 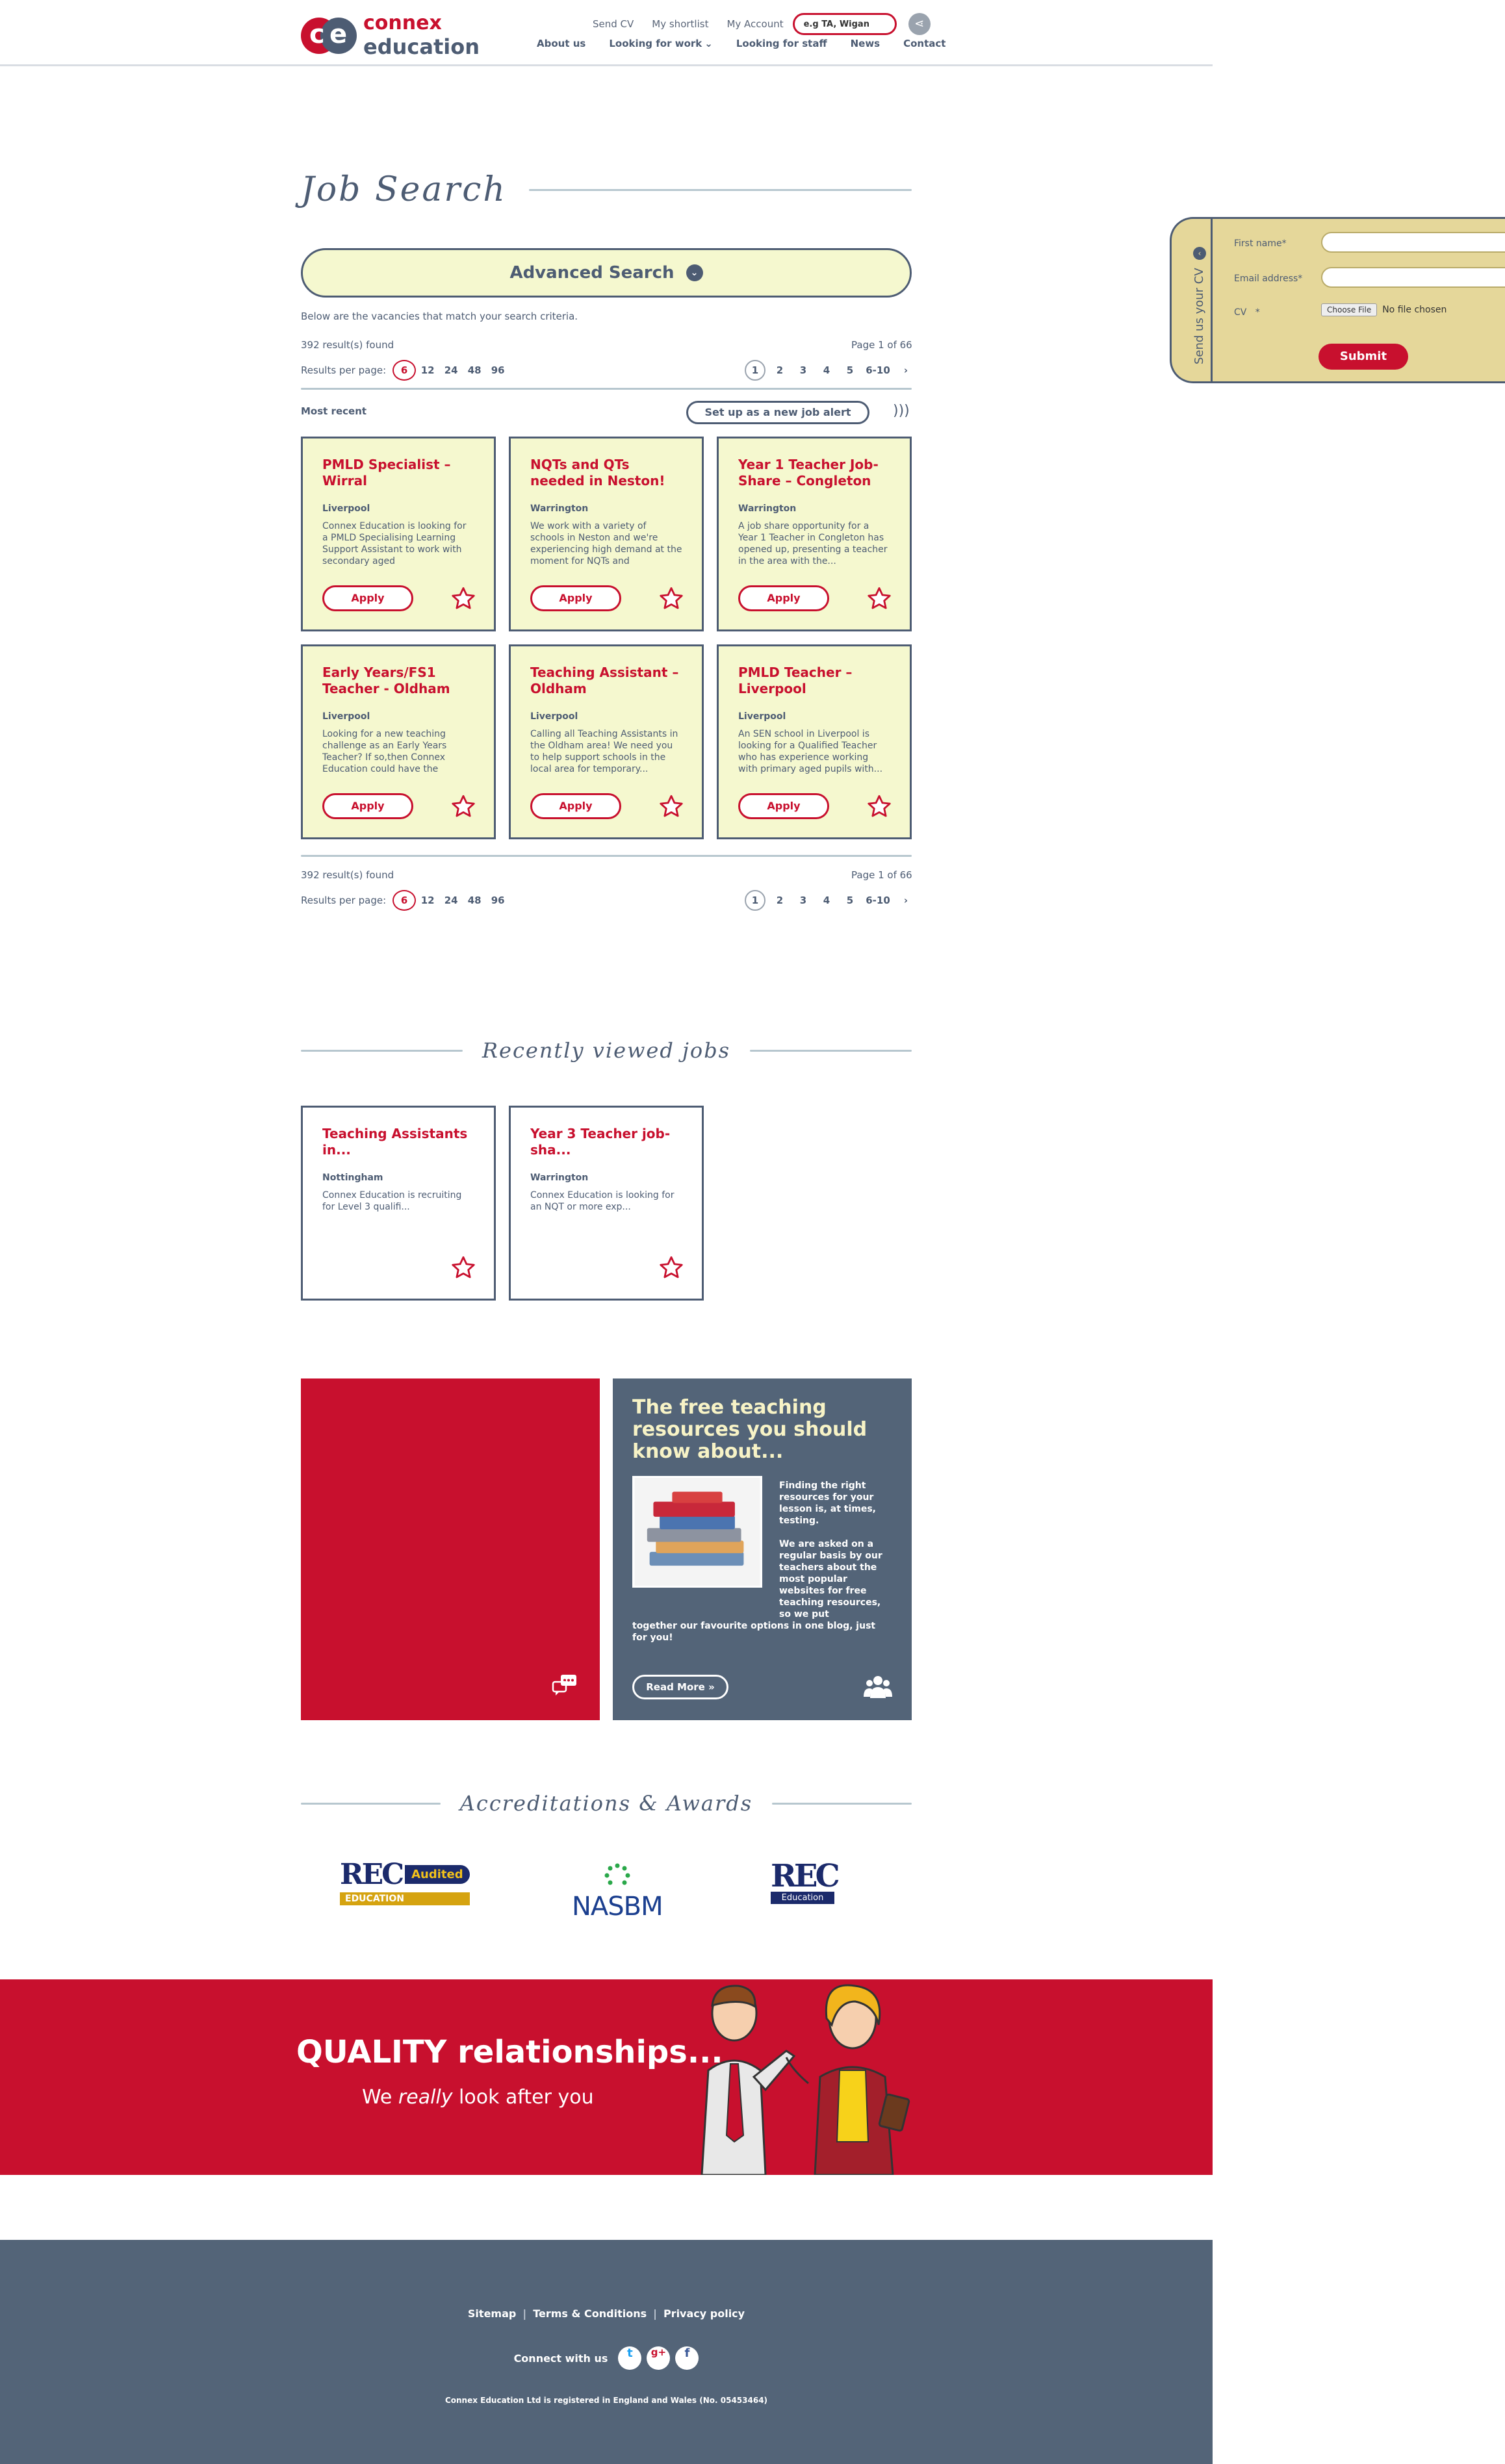 What do you see at coordinates (1413, 277) in the screenshot?
I see `email-field` at bounding box center [1413, 277].